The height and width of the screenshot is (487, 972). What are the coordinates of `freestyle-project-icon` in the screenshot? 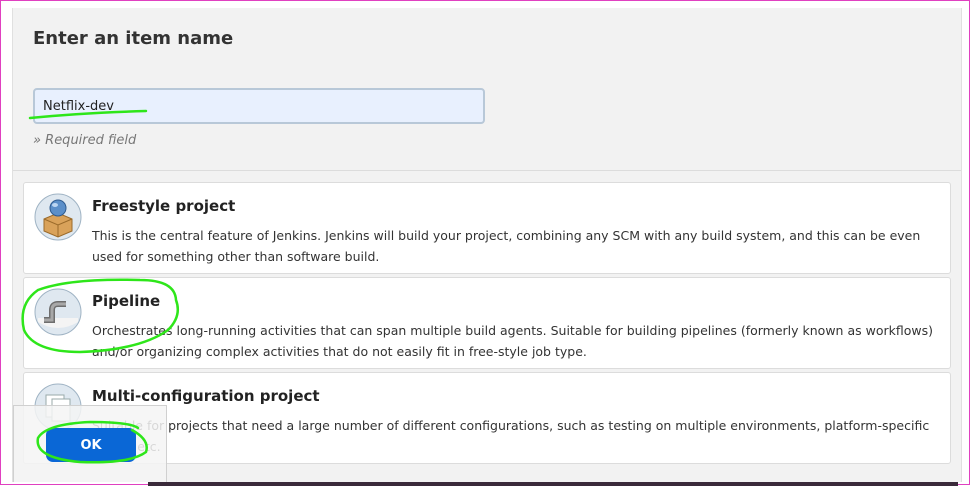 It's located at (58, 217).